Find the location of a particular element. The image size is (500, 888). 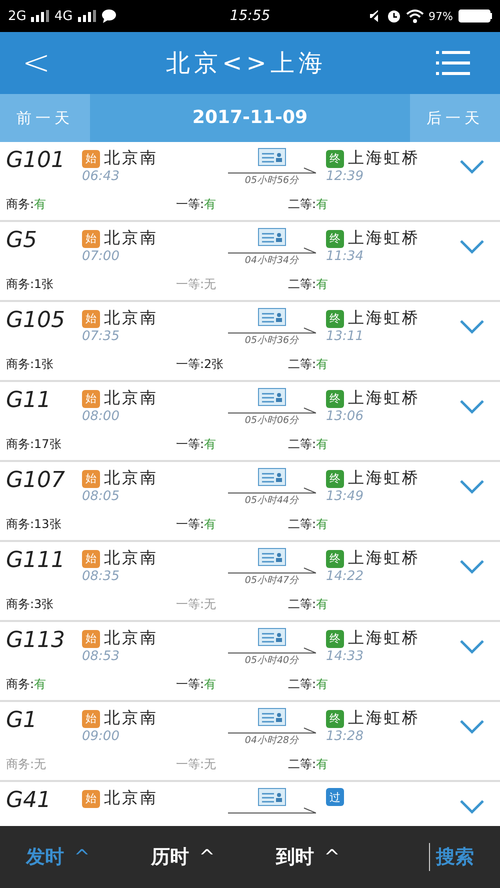

destination-badge: 过 is located at coordinates (335, 797).